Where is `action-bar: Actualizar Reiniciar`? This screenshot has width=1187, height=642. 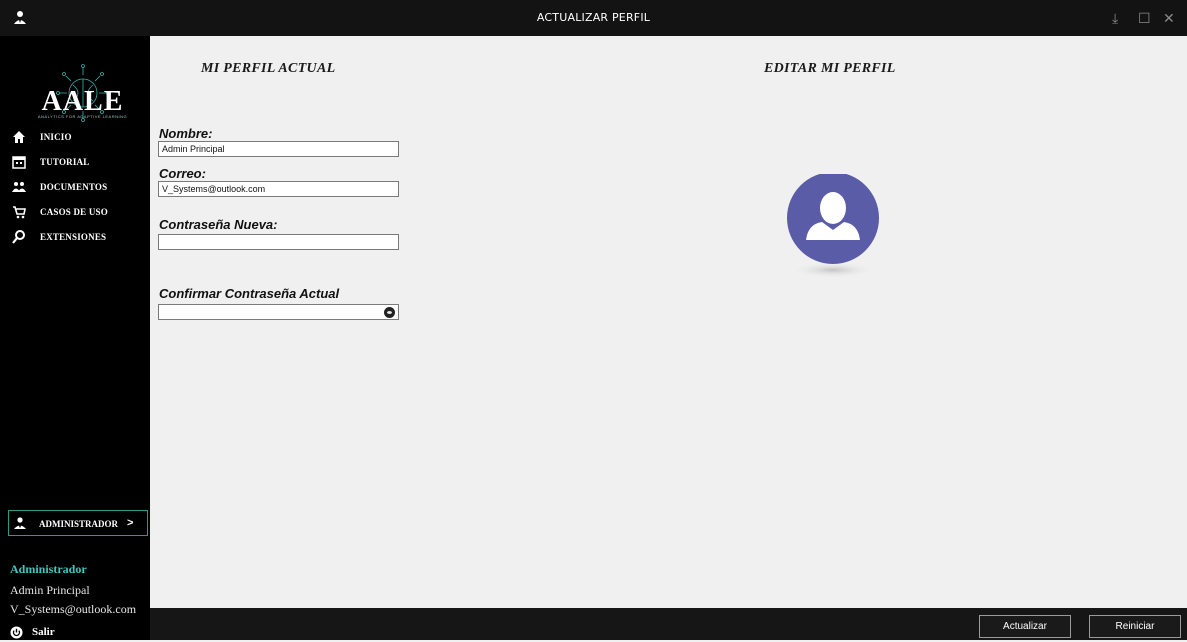 action-bar: Actualizar Reiniciar is located at coordinates (668, 624).